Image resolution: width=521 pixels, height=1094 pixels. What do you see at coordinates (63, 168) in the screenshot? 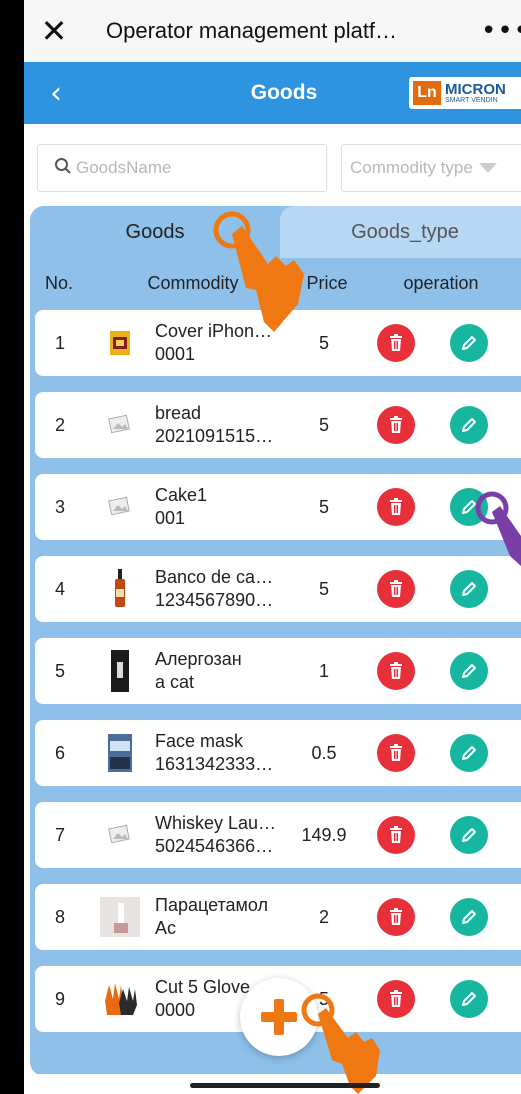
I see `search-icon` at bounding box center [63, 168].